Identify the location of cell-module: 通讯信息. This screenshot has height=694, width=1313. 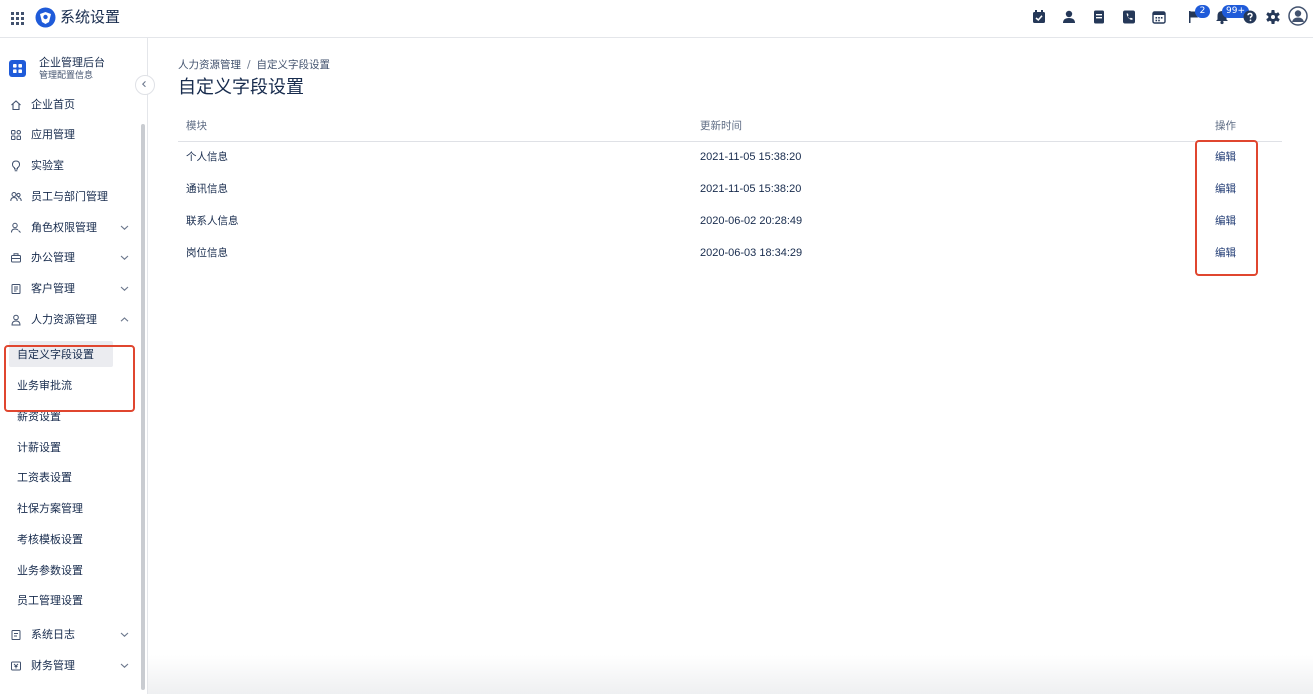
(207, 189).